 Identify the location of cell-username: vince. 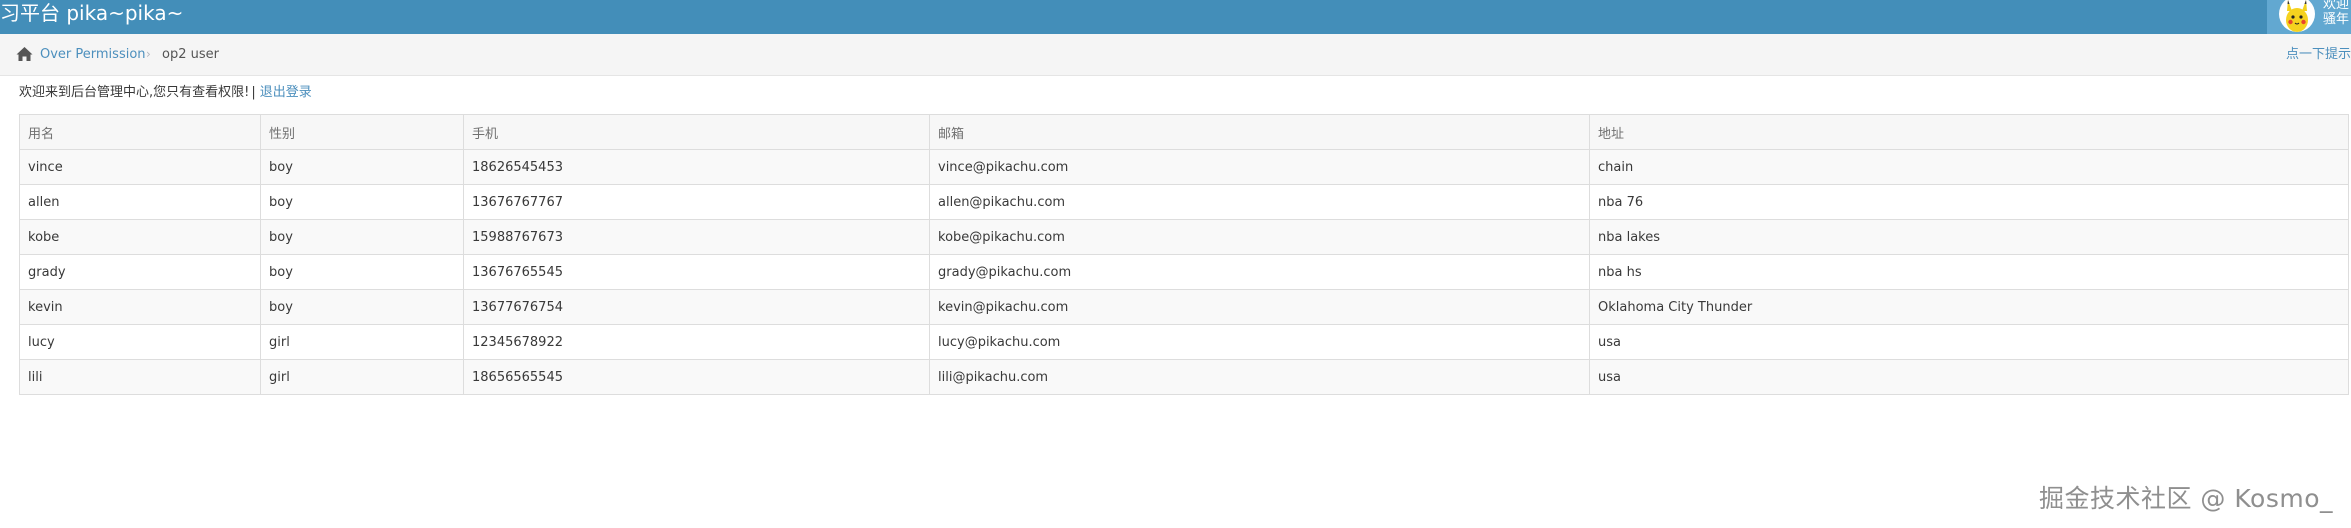
(140, 167).